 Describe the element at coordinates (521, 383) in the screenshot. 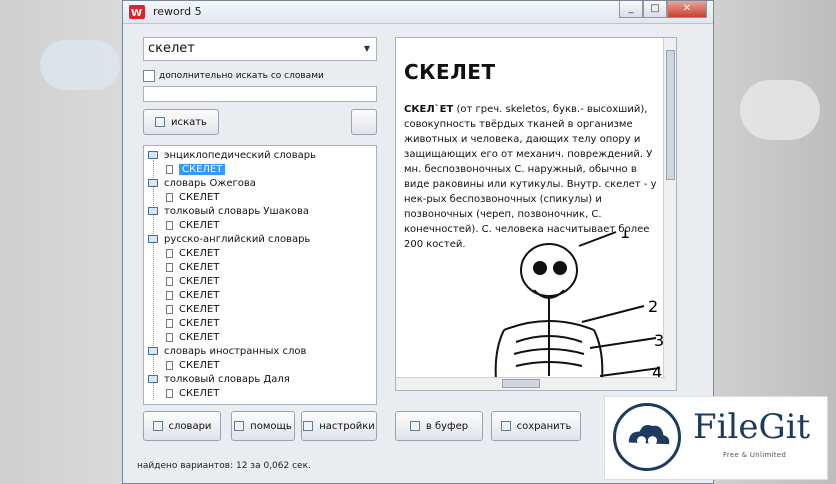

I see `horizontal-scroll-thumb` at that location.